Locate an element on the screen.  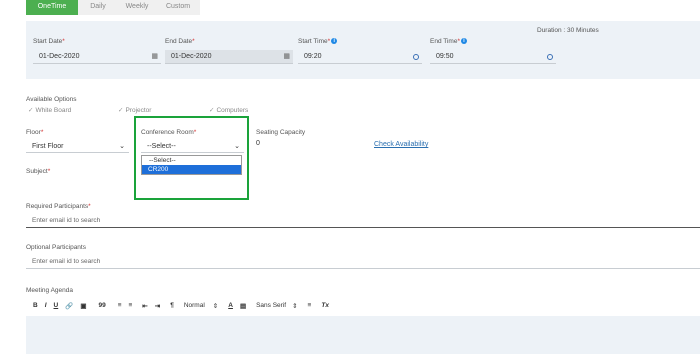
indent-increase-icon: ⇥ is located at coordinates (157, 306).